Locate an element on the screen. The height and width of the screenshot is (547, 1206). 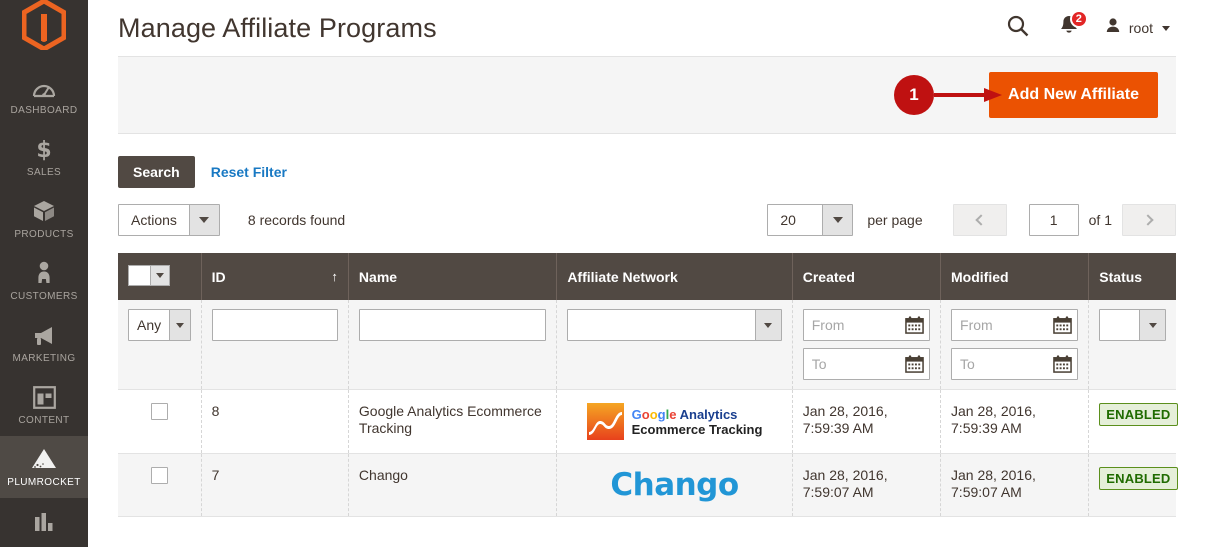
cell-affiliate-network: Chango is located at coordinates (674, 485).